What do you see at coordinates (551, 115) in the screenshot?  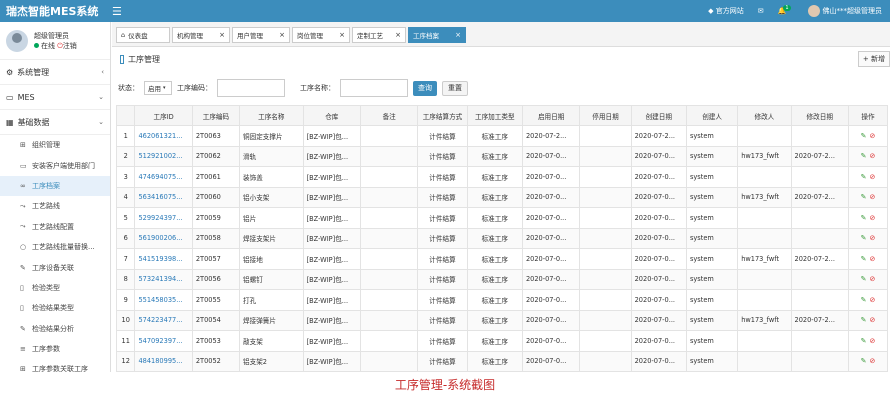 I see `column-header: 启用日期` at bounding box center [551, 115].